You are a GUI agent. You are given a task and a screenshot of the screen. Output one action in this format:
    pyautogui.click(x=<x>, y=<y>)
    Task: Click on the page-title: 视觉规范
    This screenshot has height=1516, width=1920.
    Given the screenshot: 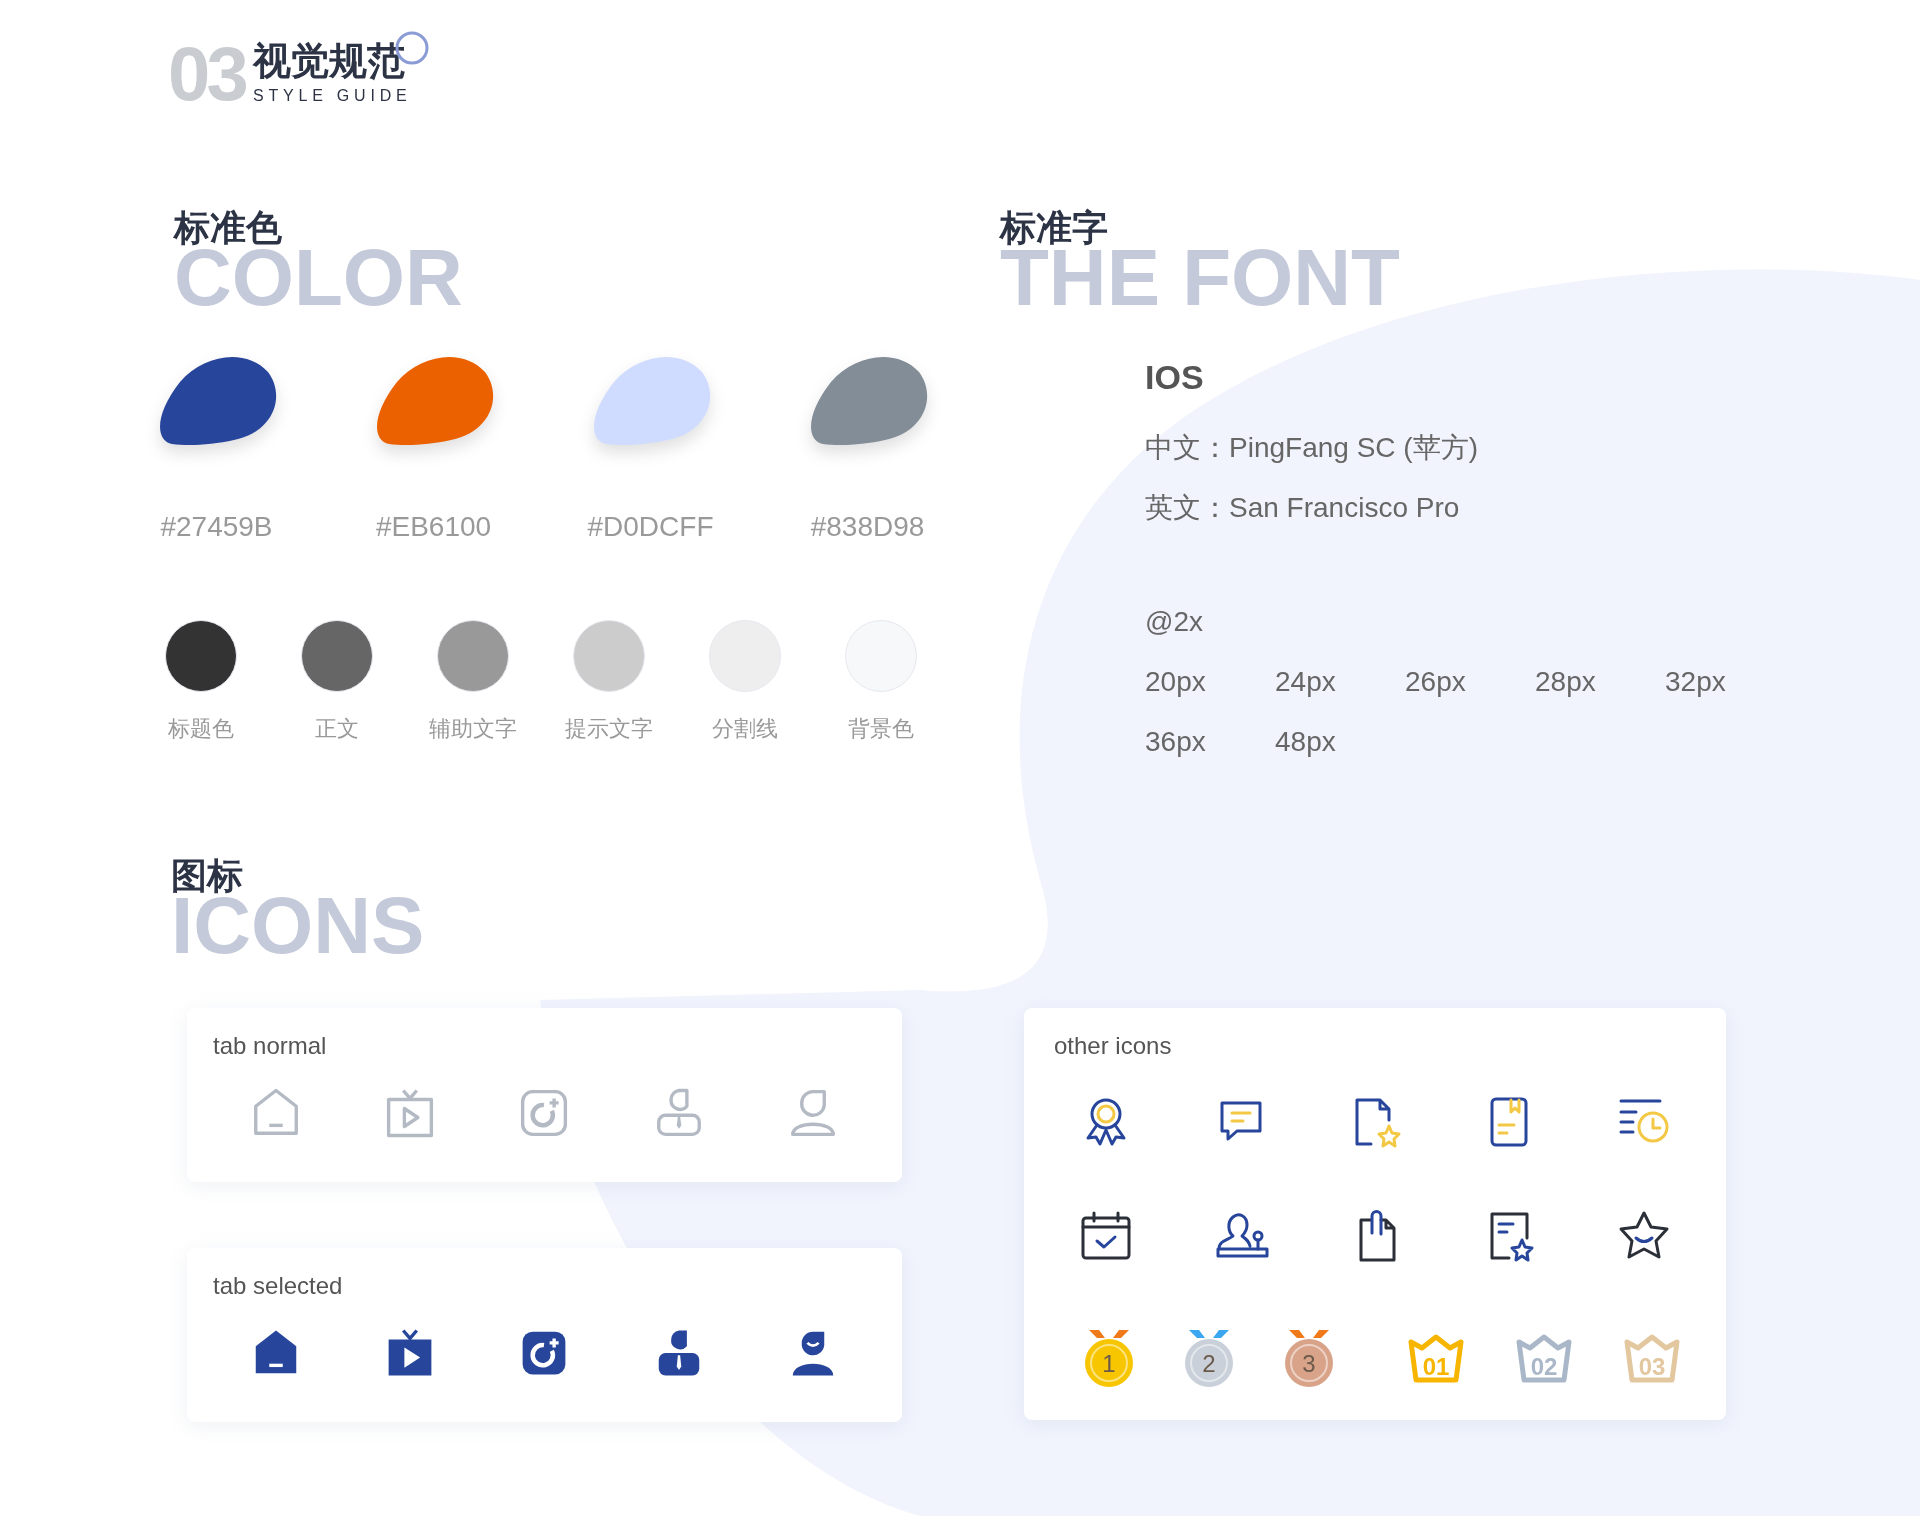 What is the action you would take?
    pyautogui.click(x=329, y=61)
    